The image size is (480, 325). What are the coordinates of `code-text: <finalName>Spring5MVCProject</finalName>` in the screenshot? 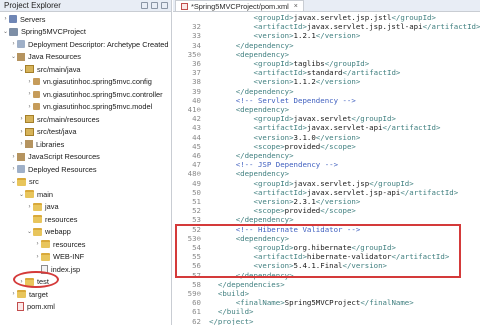 It's located at (311, 302).